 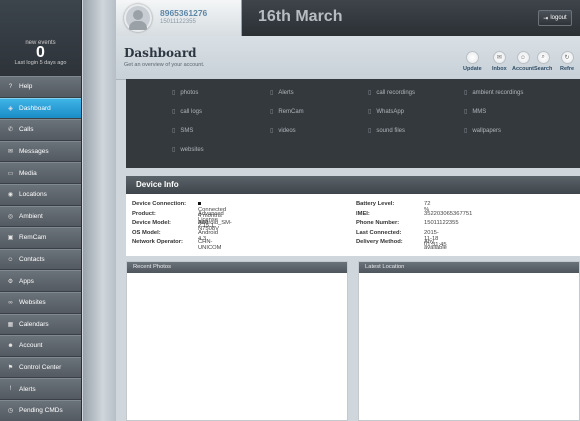 What do you see at coordinates (27, 389) in the screenshot?
I see `sidebar-item-label: Alerts` at bounding box center [27, 389].